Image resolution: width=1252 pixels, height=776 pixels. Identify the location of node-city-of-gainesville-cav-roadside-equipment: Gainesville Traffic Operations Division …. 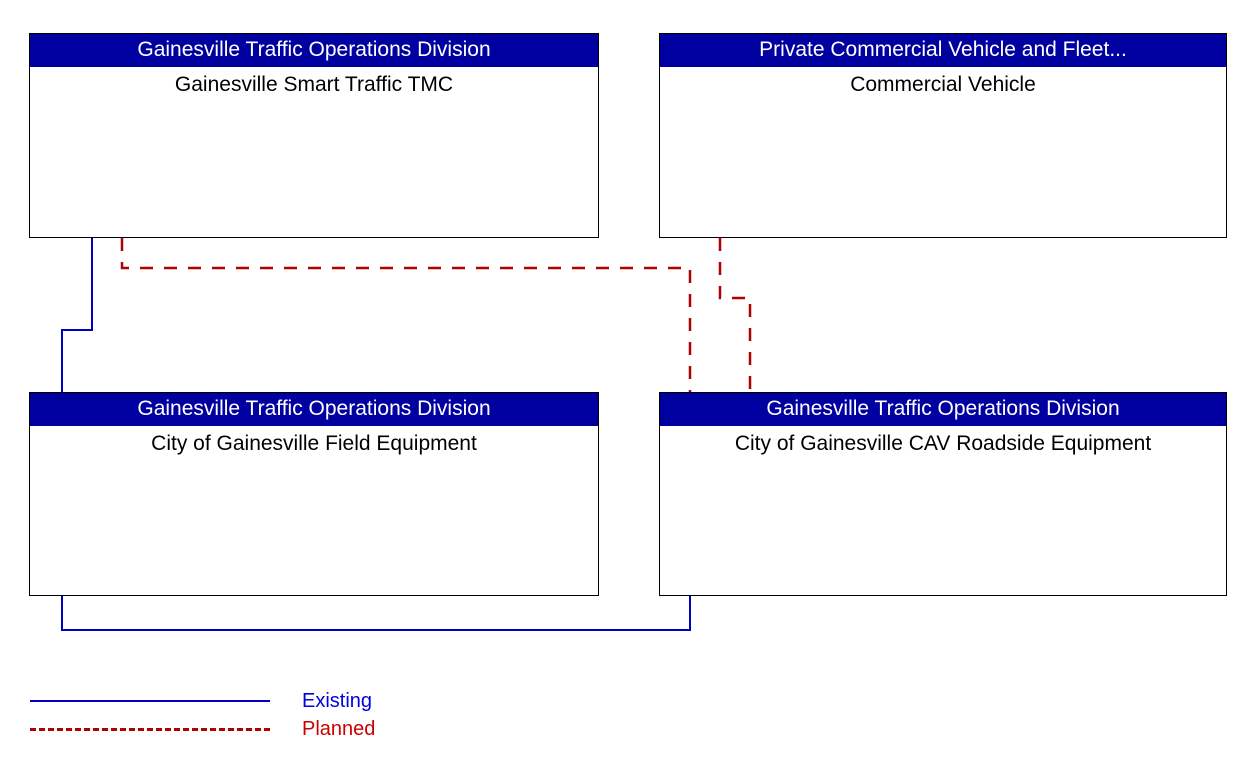
(943, 494).